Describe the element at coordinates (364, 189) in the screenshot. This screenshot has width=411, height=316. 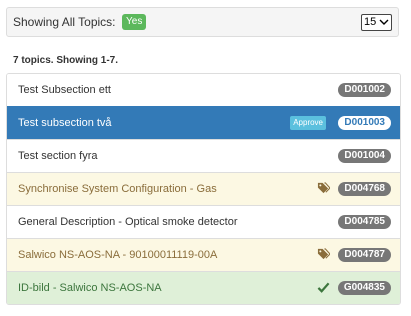
I see `topic-code-badge: D004768` at that location.